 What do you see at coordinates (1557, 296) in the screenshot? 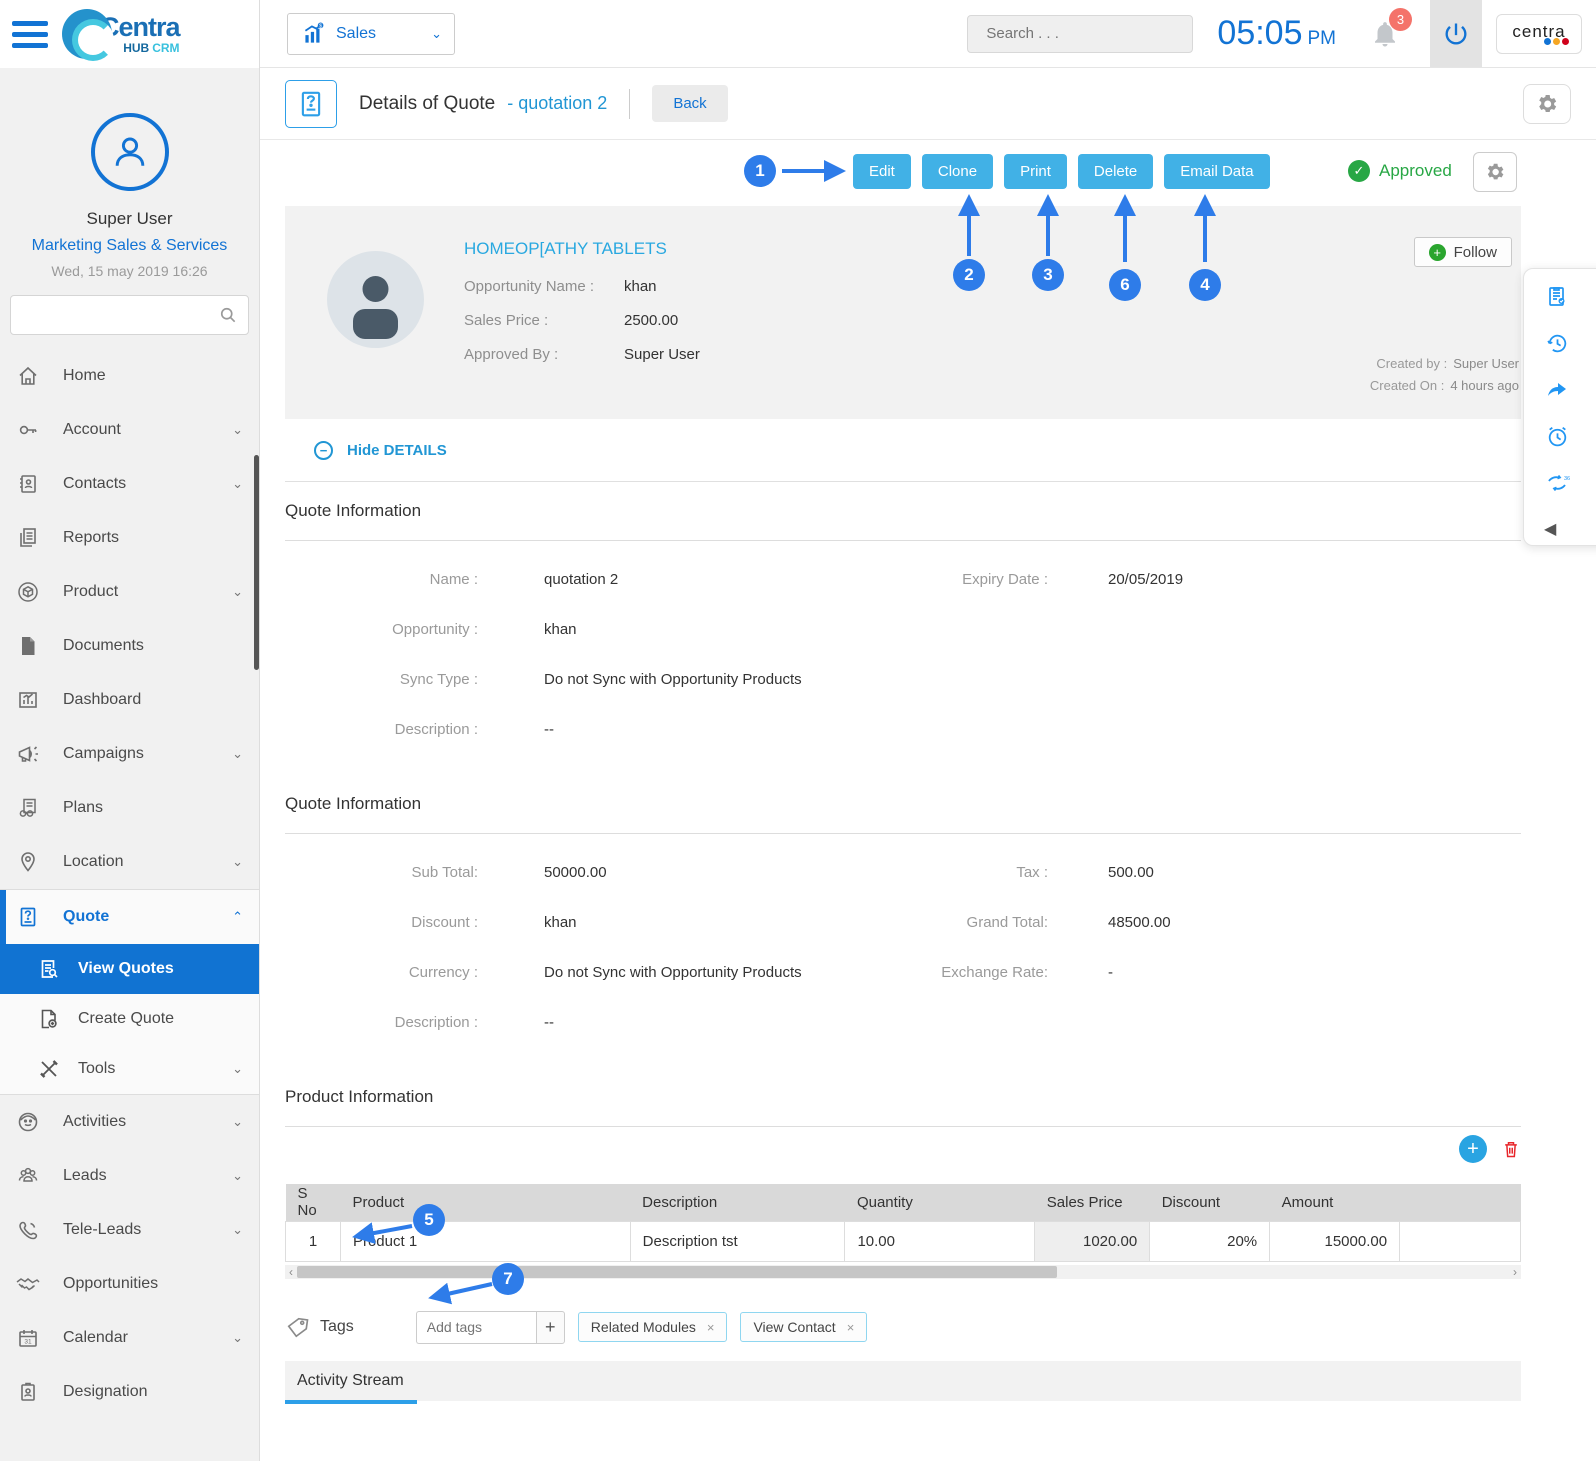
I see `approval-clipboard-button` at bounding box center [1557, 296].